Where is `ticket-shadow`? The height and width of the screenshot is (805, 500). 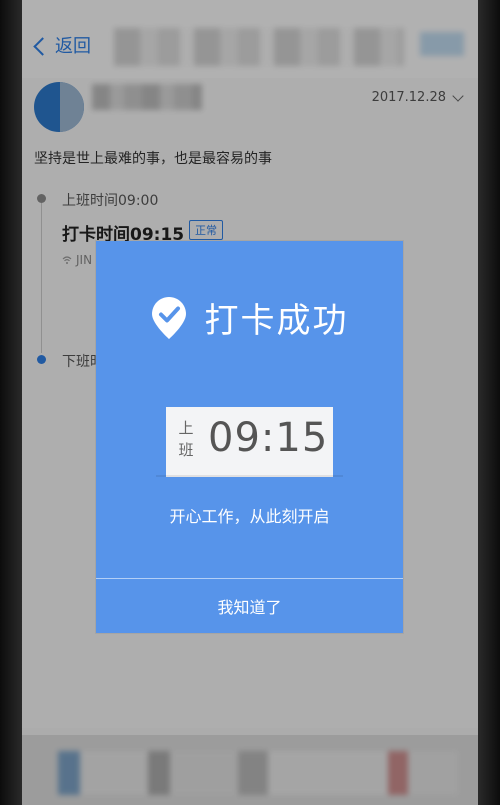
ticket-shadow is located at coordinates (249, 476).